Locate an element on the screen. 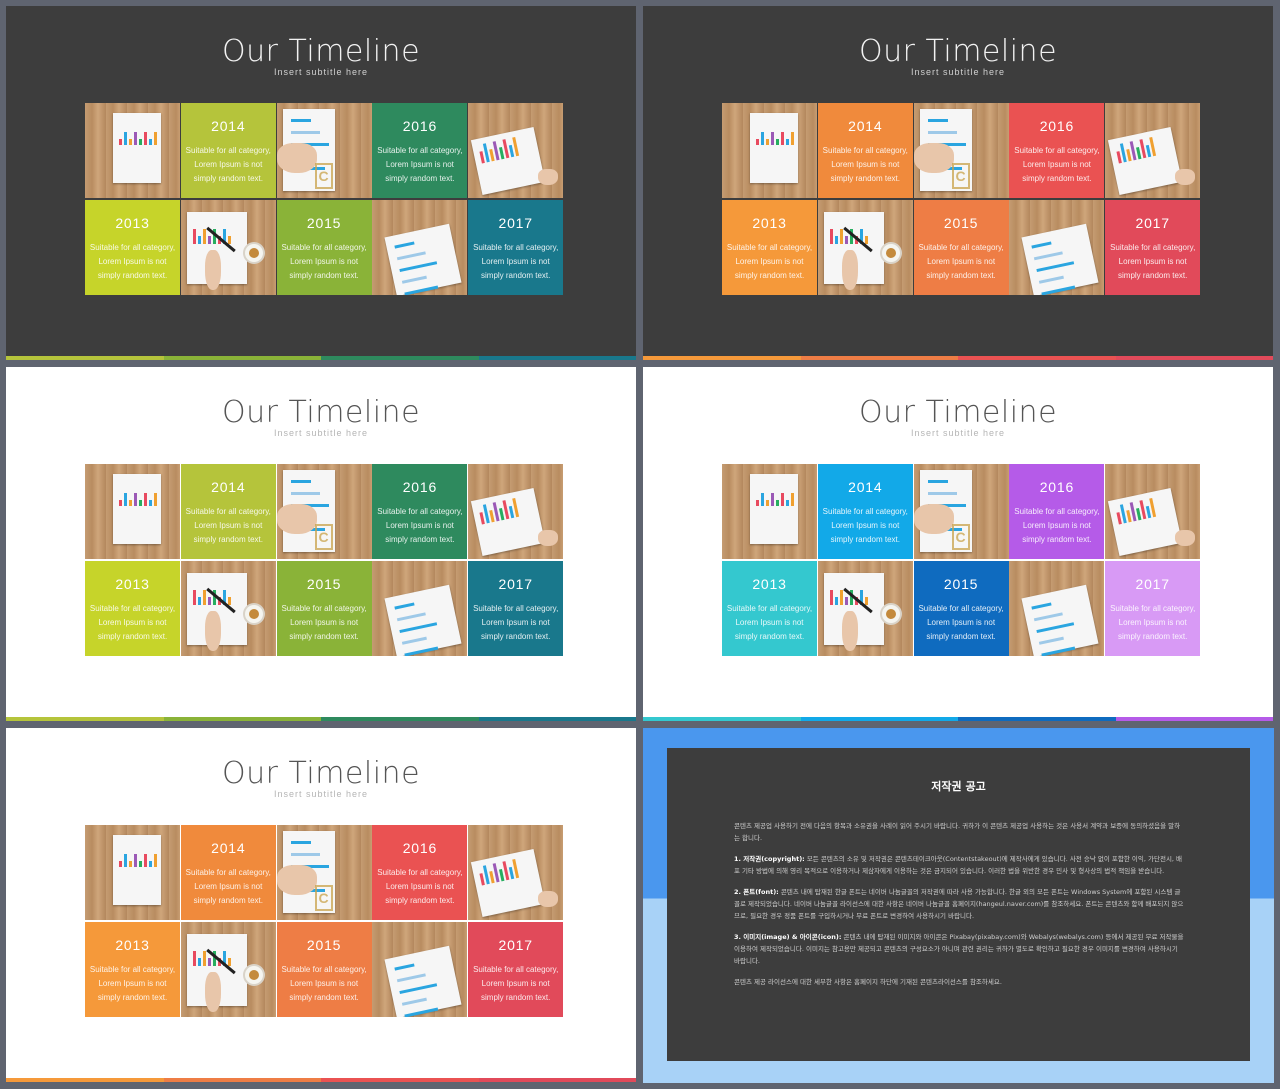 This screenshot has width=1280, height=1089. notice-copyright-label: 1. 저작권(copyright): is located at coordinates (769, 859).